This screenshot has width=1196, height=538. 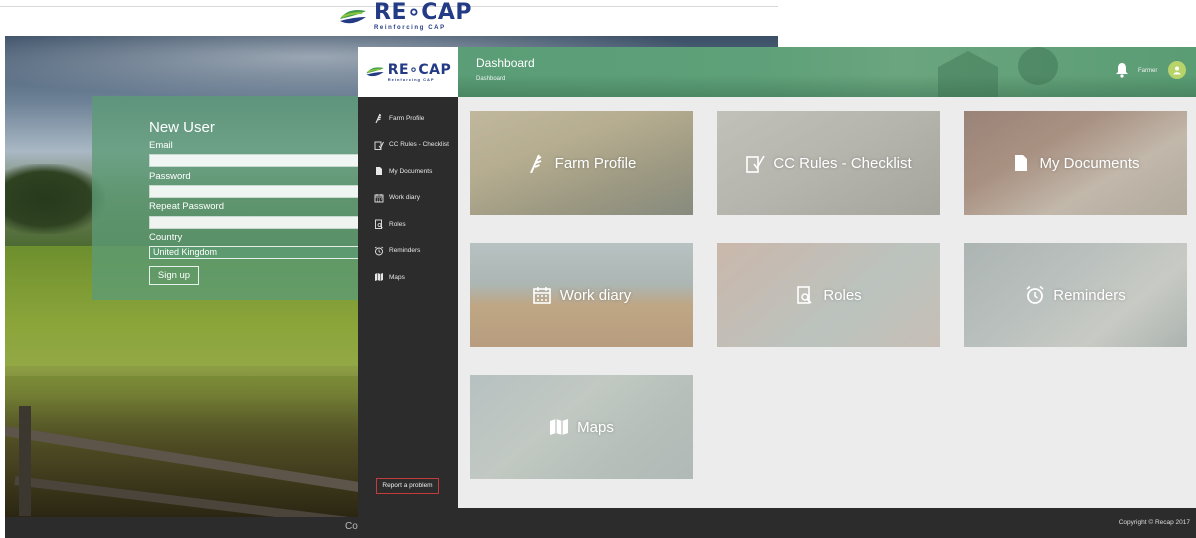 I want to click on new-user-title: New User, so click(x=182, y=127).